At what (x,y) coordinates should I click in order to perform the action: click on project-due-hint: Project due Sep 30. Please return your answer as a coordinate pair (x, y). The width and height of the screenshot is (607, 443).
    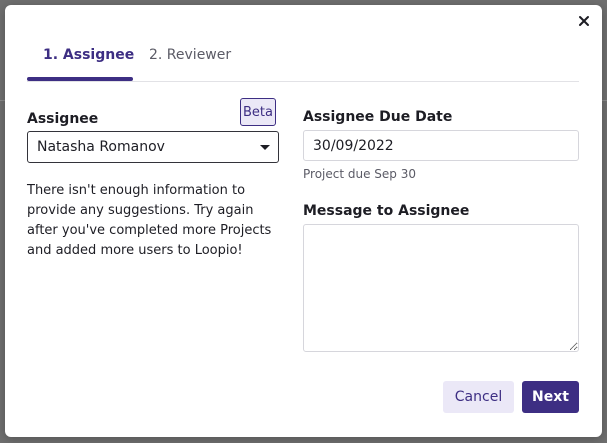
    Looking at the image, I should click on (359, 174).